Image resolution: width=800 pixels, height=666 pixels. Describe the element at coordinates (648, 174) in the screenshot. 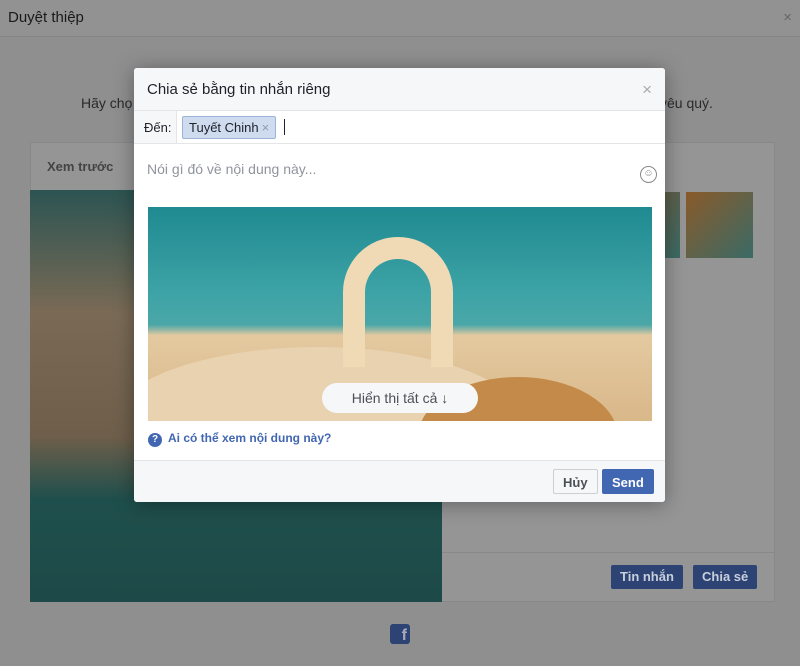

I see `emoji-icon: ☺` at that location.